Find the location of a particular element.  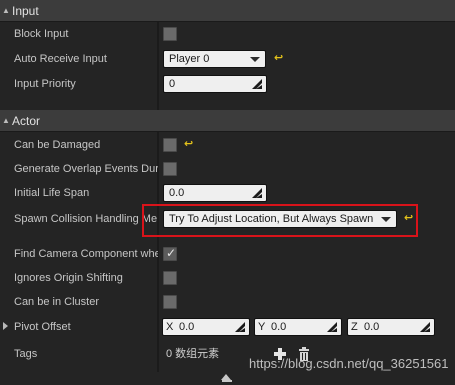

property-label: Can be in Cluster is located at coordinates (56, 302).